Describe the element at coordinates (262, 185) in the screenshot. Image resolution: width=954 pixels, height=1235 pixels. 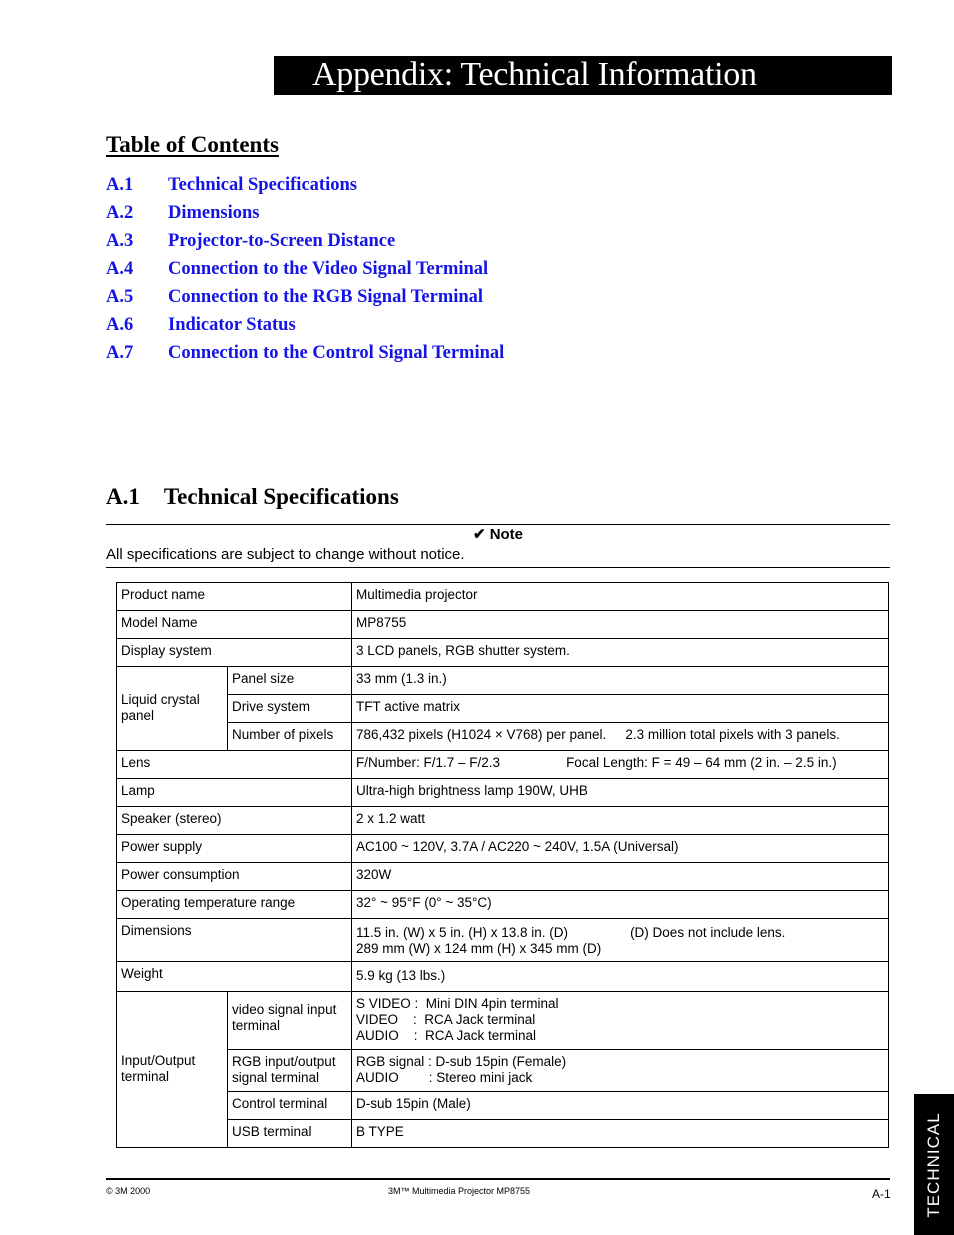
I see `toc-label: Technical Specifications` at that location.